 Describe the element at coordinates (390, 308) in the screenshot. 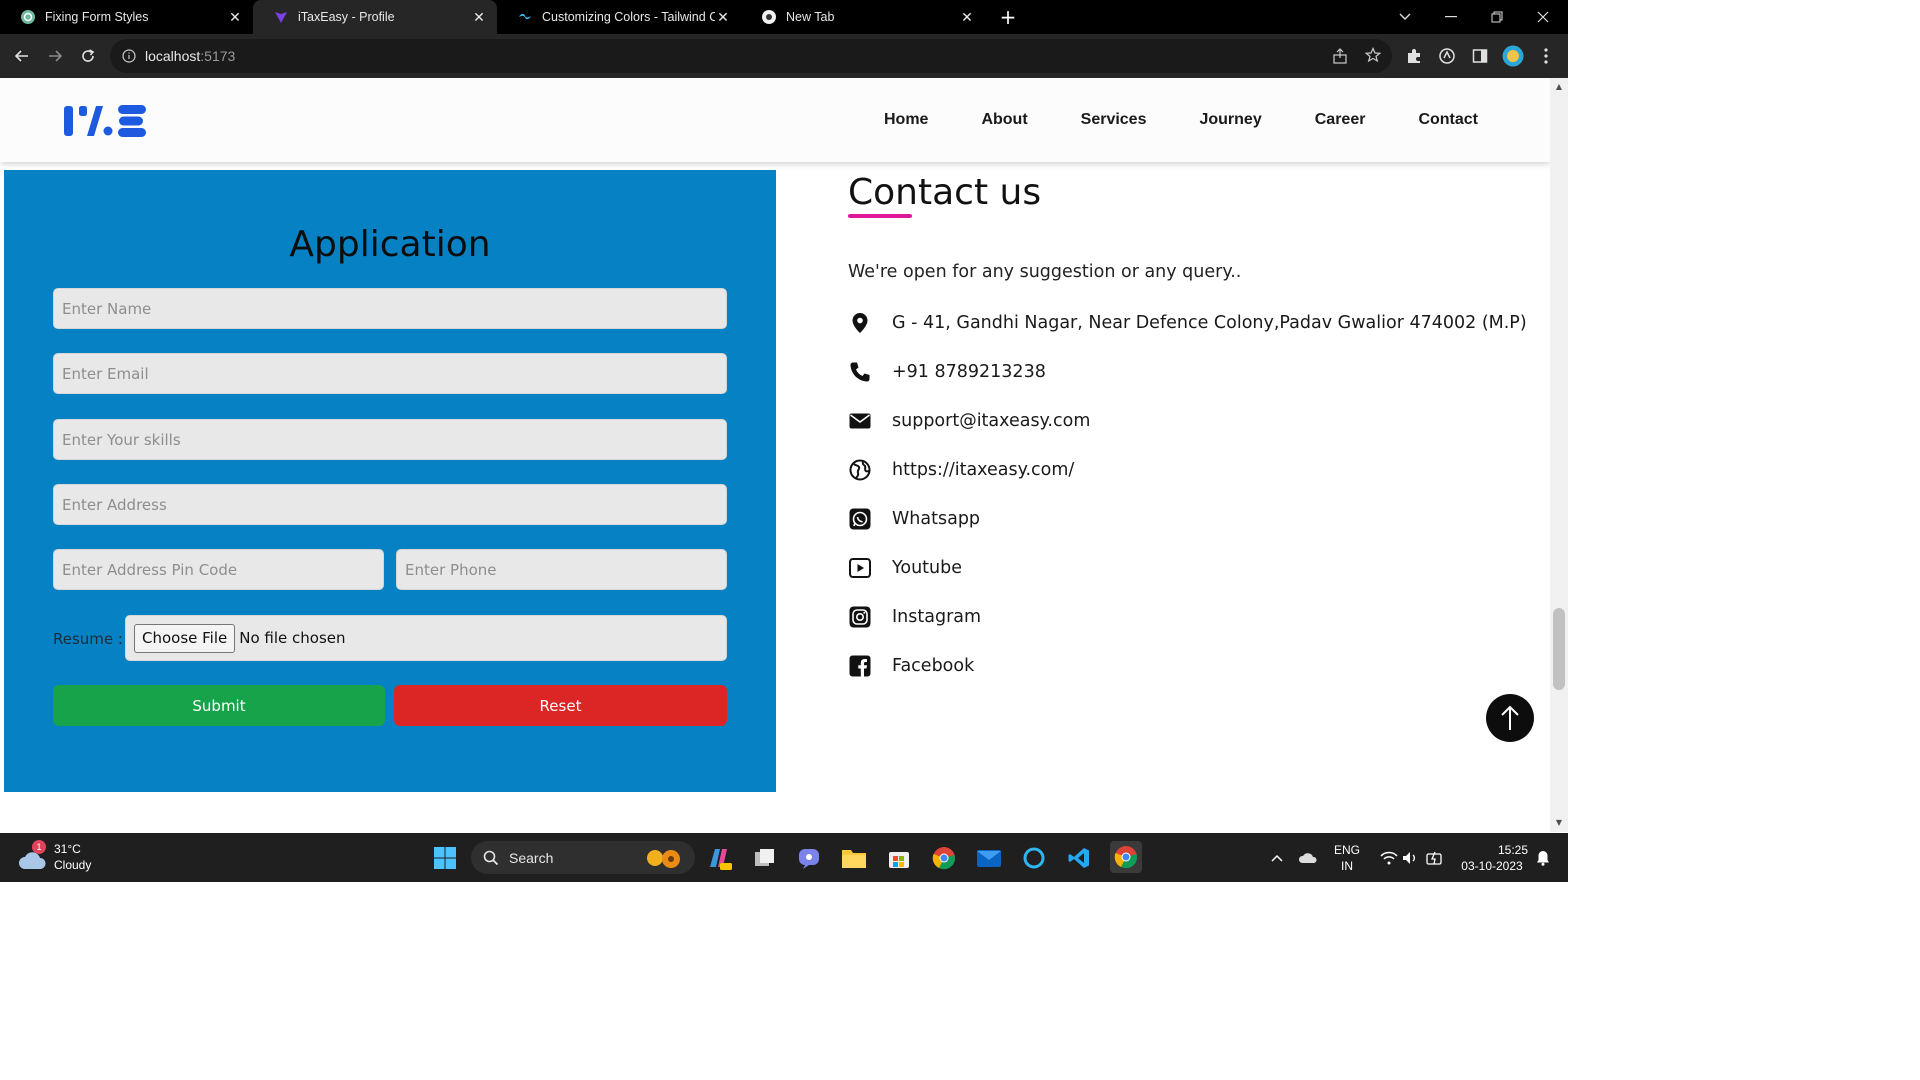

I see `name-input: Enter Name` at that location.